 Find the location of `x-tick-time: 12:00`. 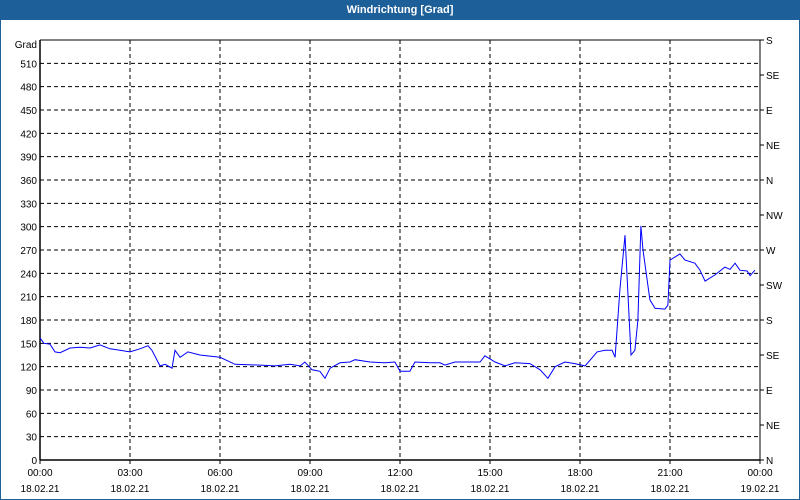

x-tick-time: 12:00 is located at coordinates (399, 473).